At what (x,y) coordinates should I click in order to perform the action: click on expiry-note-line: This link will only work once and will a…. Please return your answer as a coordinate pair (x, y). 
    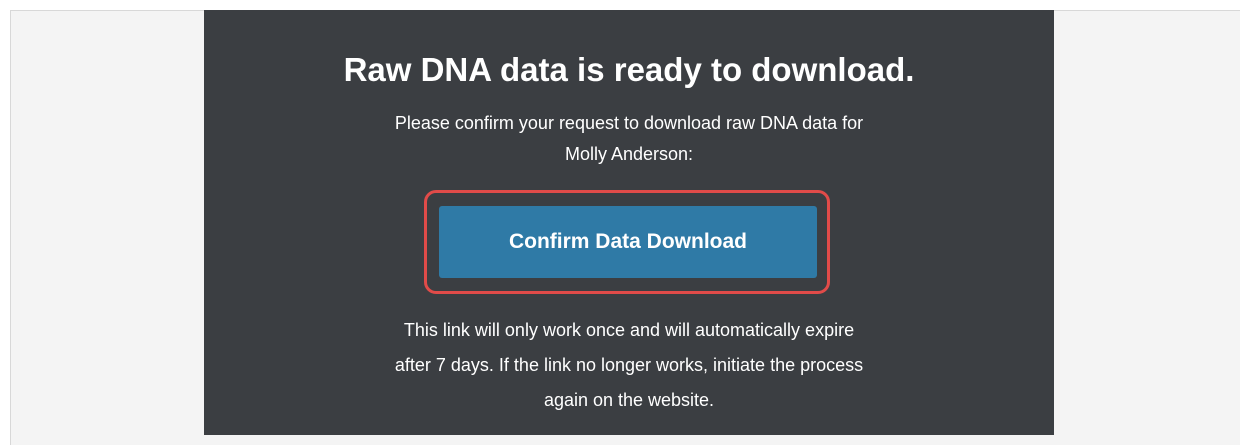
    Looking at the image, I should click on (629, 330).